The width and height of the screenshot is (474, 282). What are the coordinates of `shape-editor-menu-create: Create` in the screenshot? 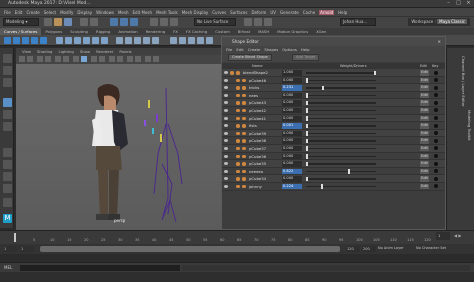 It's located at (254, 49).